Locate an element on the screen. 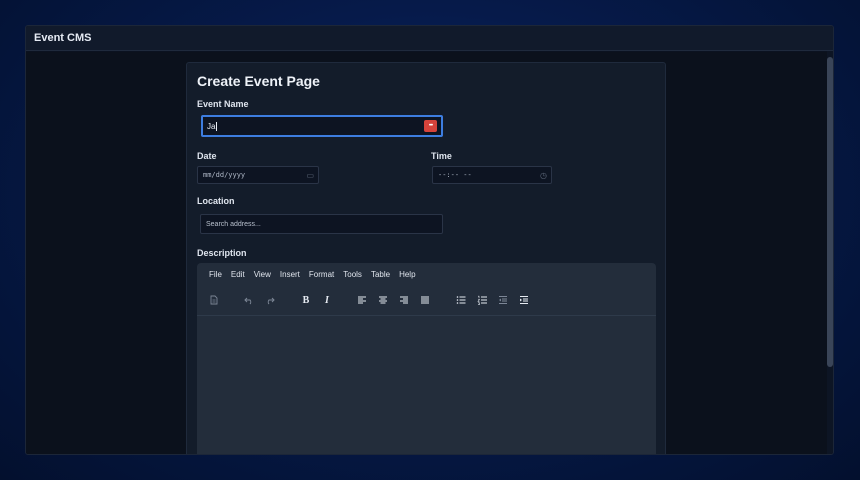  window-title: Event CMS is located at coordinates (63, 38).